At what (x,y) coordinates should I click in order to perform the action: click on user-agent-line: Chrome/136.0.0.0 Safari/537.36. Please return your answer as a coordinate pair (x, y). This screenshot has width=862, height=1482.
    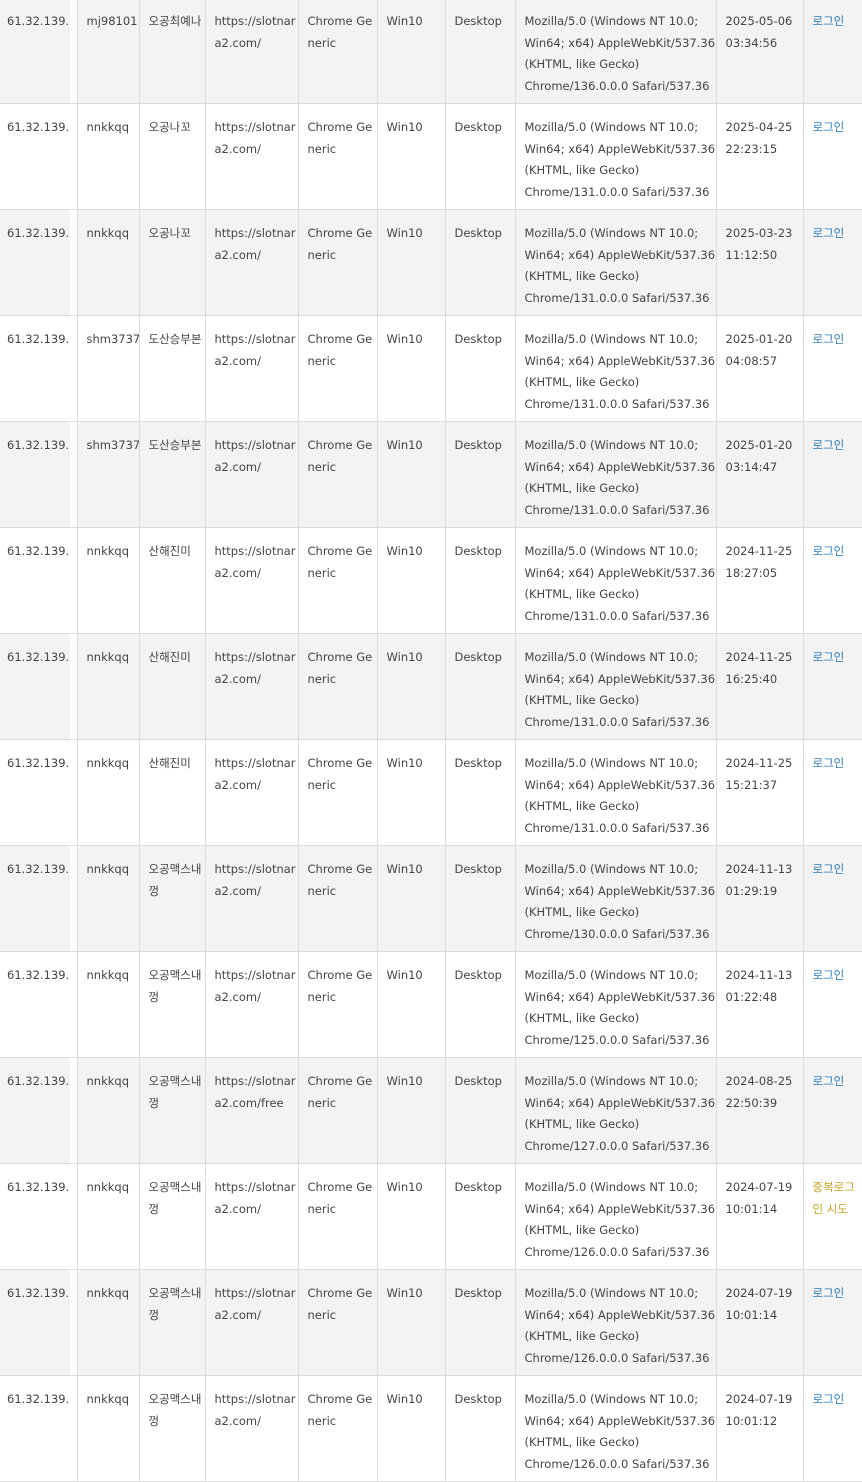
    Looking at the image, I should click on (617, 85).